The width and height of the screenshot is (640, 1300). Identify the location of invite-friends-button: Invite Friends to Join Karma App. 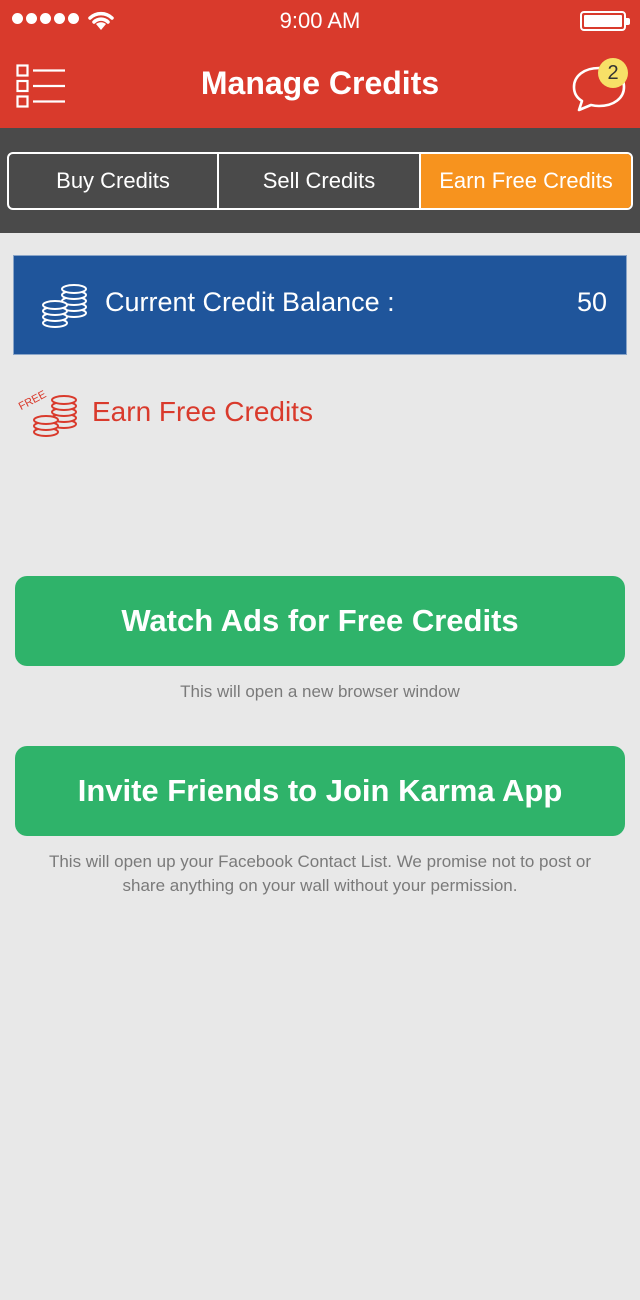
(320, 791).